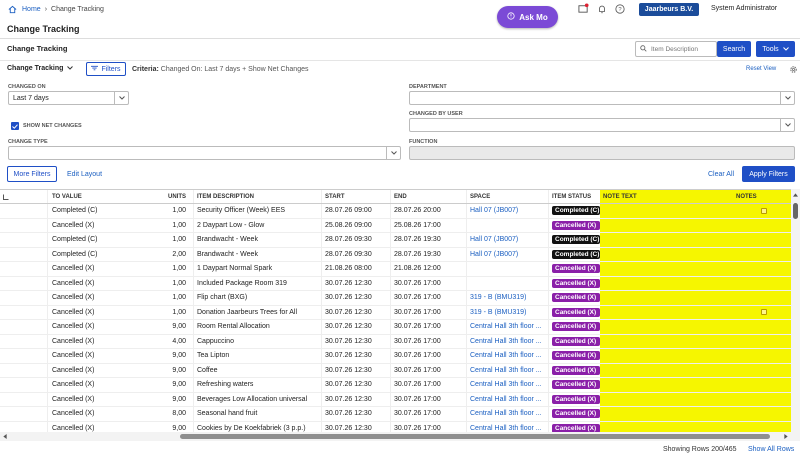 The width and height of the screenshot is (800, 456). I want to click on home-icon, so click(12, 9).